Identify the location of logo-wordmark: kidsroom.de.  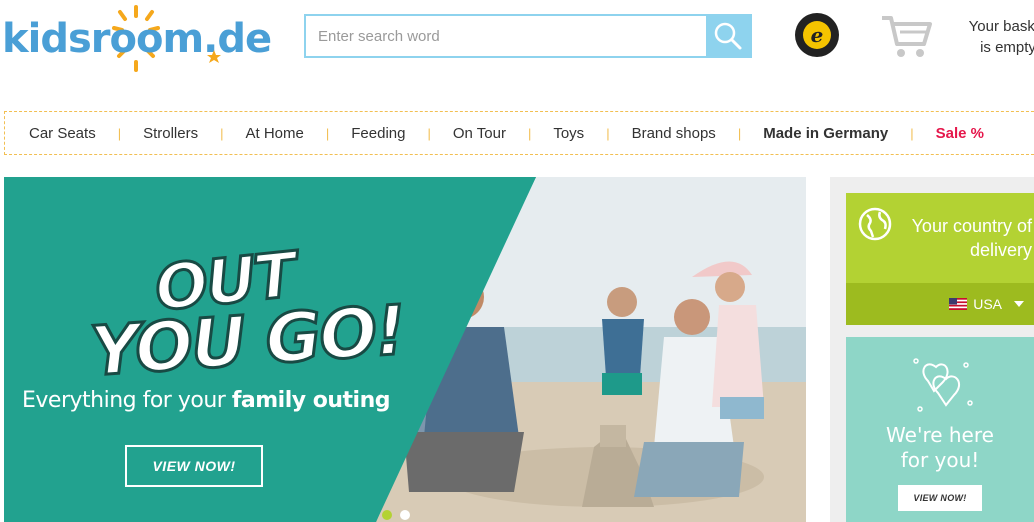
(136, 39).